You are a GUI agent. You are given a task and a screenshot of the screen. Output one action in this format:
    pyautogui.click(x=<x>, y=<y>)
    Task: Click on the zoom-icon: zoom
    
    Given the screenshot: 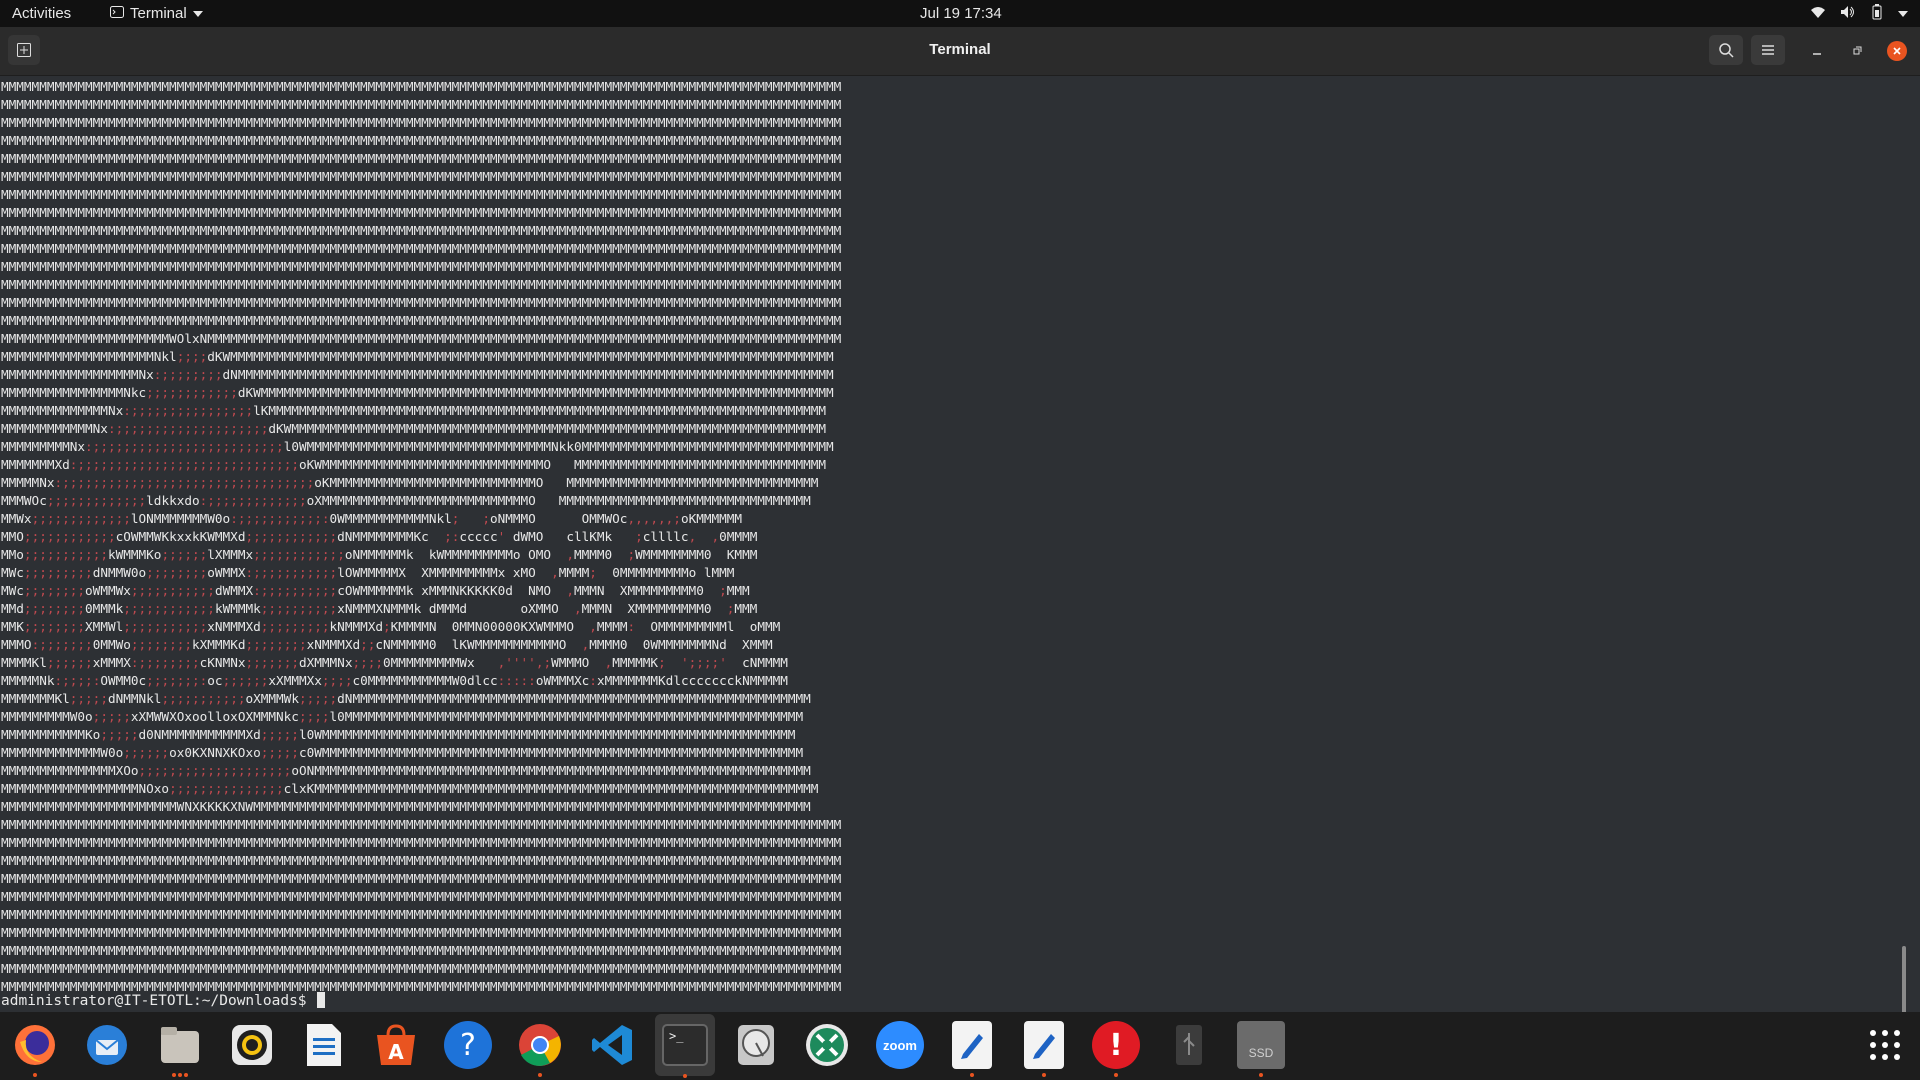 What is the action you would take?
    pyautogui.click(x=900, y=1045)
    